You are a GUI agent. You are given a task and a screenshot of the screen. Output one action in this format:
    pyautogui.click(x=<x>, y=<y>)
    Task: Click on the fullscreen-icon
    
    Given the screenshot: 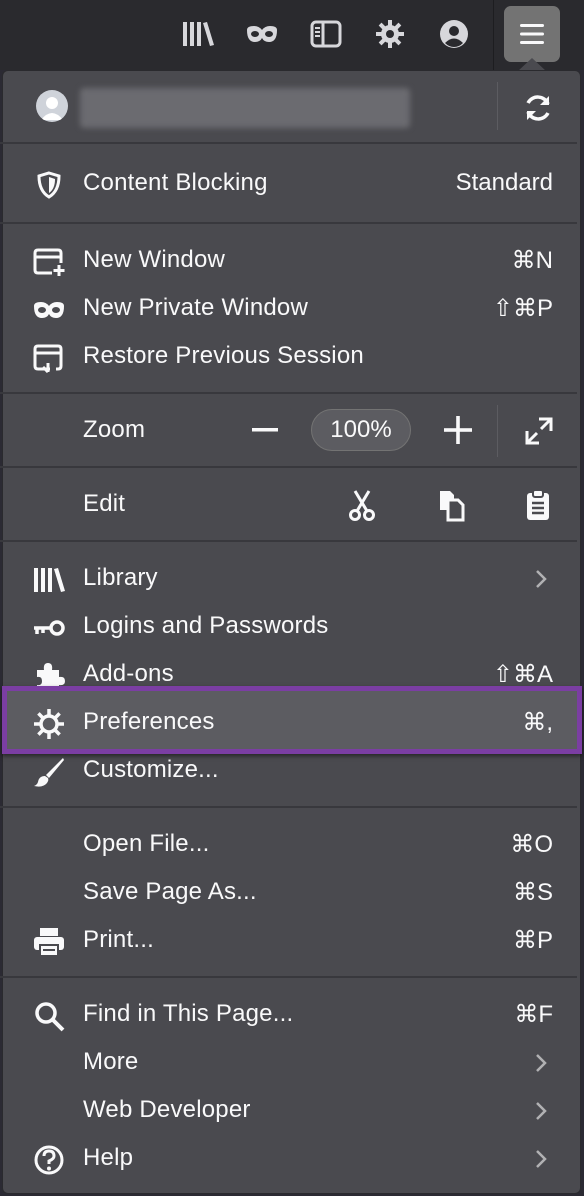 What is the action you would take?
    pyautogui.click(x=539, y=431)
    